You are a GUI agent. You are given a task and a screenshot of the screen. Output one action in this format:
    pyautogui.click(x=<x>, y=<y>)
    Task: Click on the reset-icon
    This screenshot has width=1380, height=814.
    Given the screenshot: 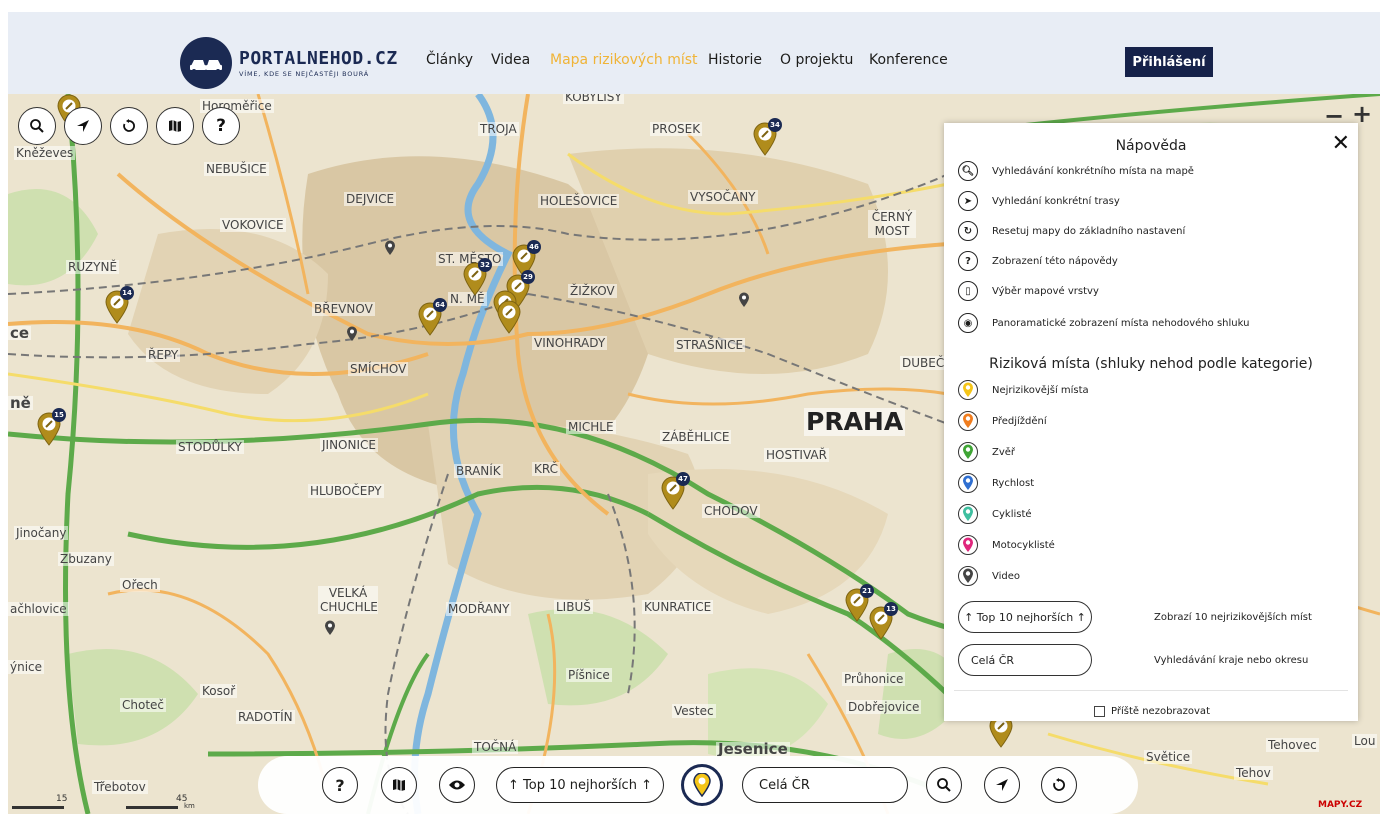 What is the action you would take?
    pyautogui.click(x=1059, y=784)
    